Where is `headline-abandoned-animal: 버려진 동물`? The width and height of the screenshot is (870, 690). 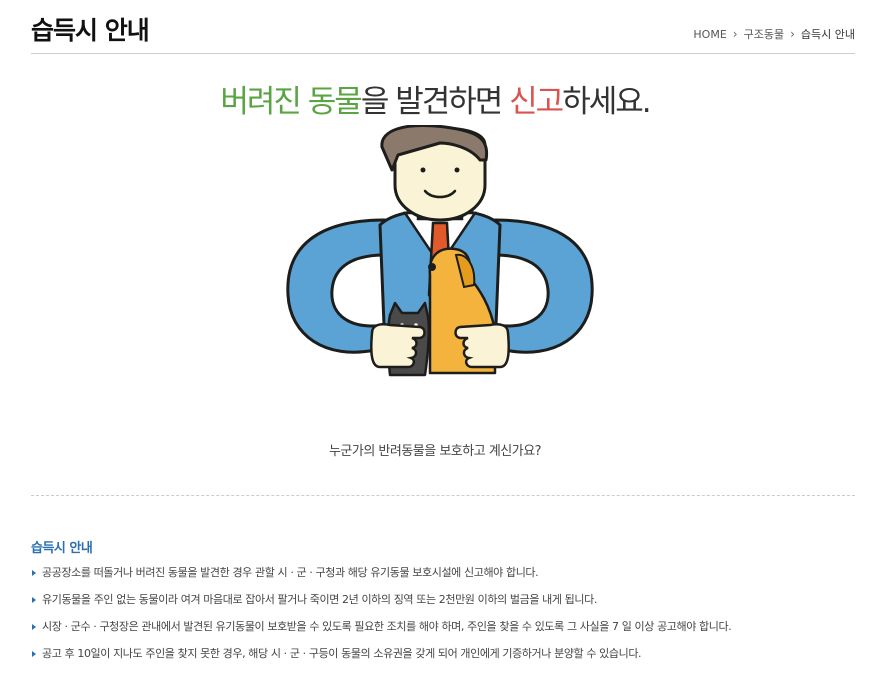
headline-abandoned-animal: 버려진 동물 is located at coordinates (291, 102).